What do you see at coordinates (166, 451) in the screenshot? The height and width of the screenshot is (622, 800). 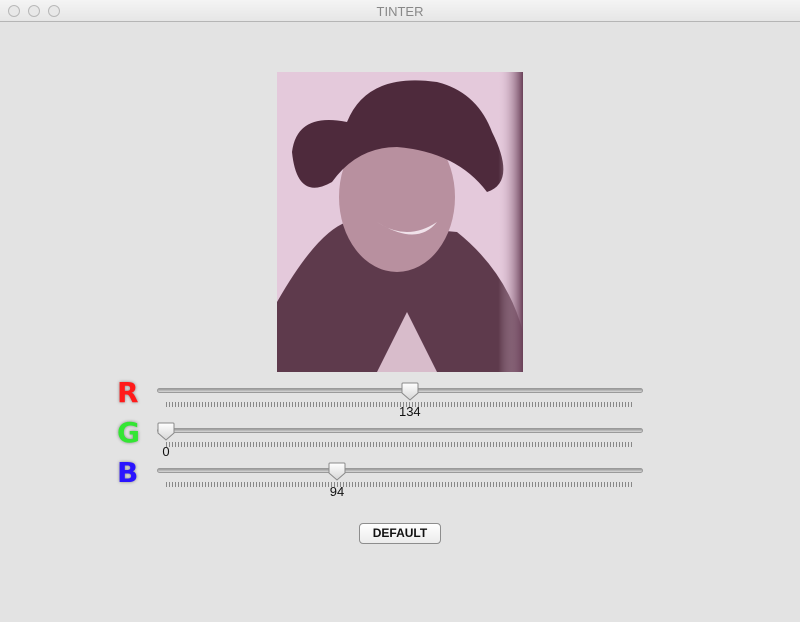 I see `slider-value: 0` at bounding box center [166, 451].